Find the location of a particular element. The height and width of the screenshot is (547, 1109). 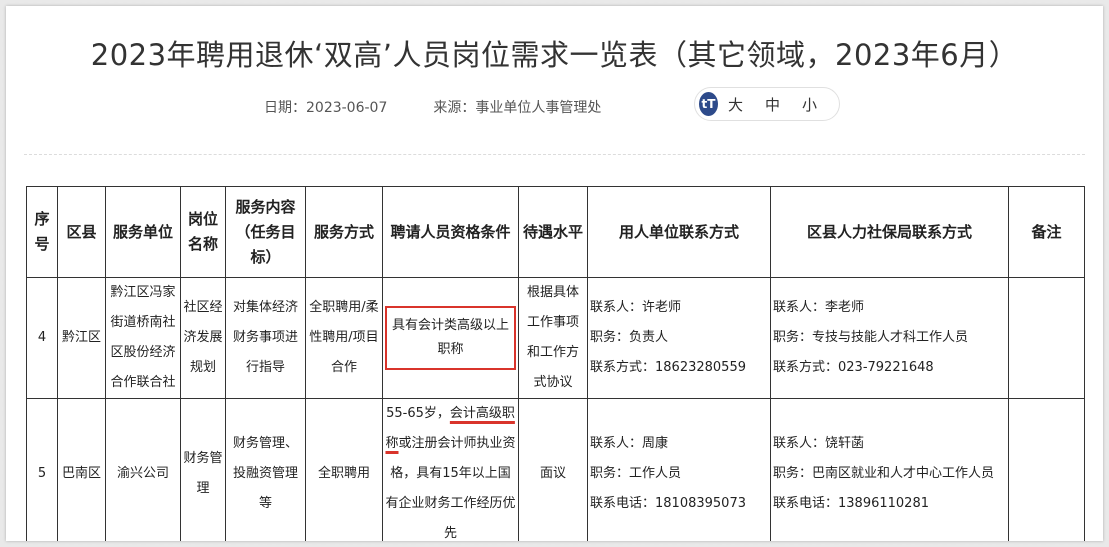

source-label: 来源： is located at coordinates (454, 108).